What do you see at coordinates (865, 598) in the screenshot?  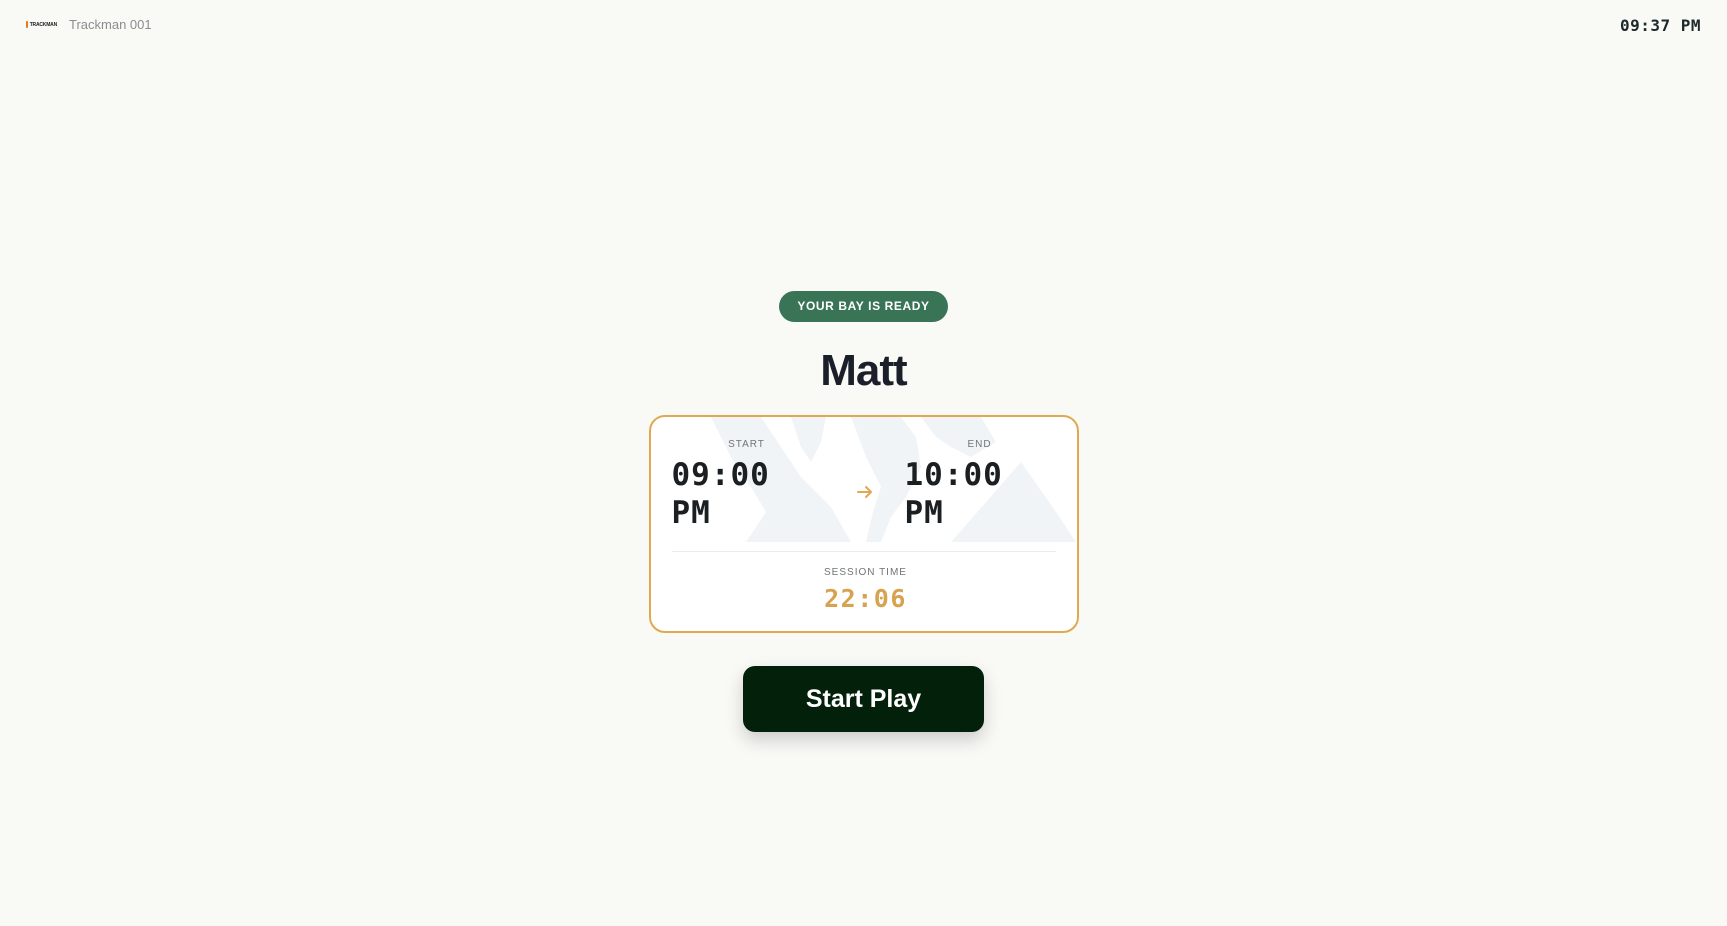 I see `session-time-value: 22:06` at bounding box center [865, 598].